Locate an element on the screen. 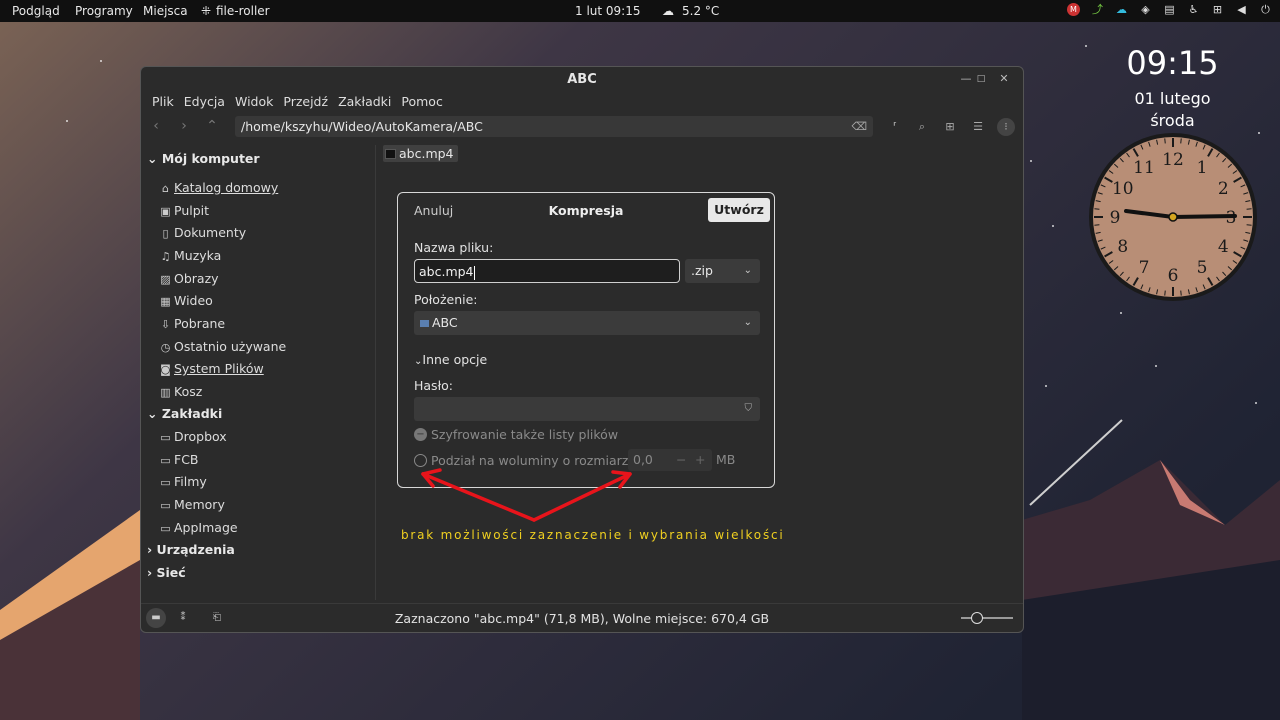  increment-icon: + is located at coordinates (700, 460).